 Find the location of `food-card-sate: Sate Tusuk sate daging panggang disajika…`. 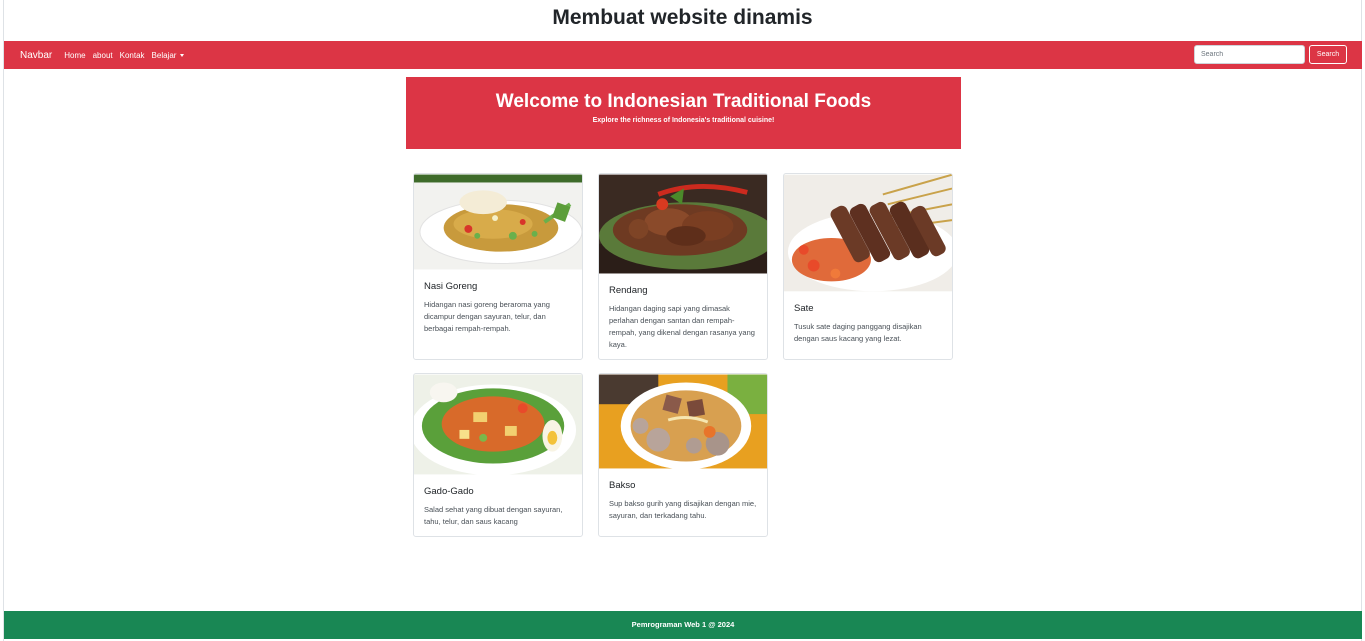

food-card-sate: Sate Tusuk sate daging panggang disajika… is located at coordinates (868, 266).